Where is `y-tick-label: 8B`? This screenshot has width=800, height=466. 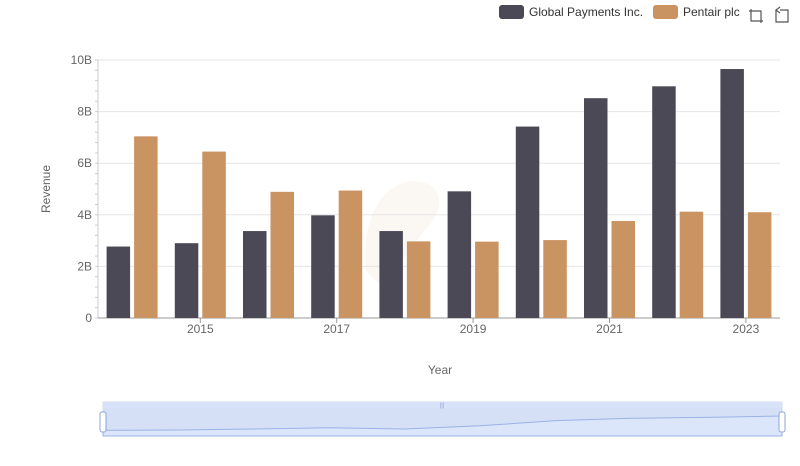 y-tick-label: 8B is located at coordinates (84, 112).